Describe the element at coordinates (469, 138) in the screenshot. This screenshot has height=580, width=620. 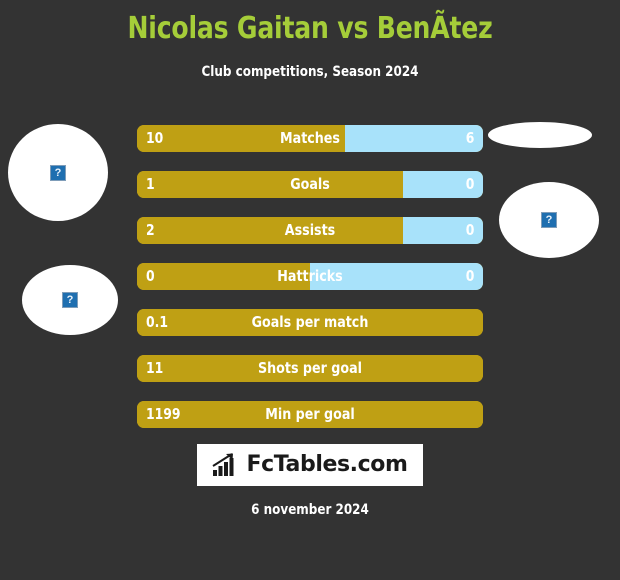
I see `stat-right-value: 6` at that location.